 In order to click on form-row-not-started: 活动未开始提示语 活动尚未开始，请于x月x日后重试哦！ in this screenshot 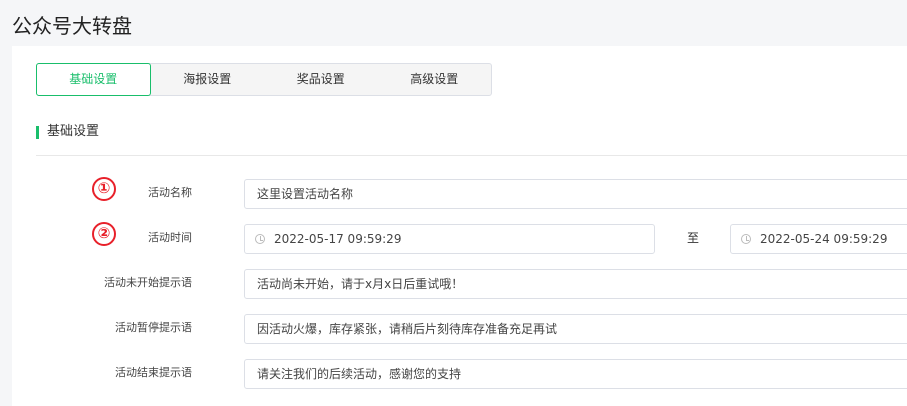, I will do `click(459, 284)`.